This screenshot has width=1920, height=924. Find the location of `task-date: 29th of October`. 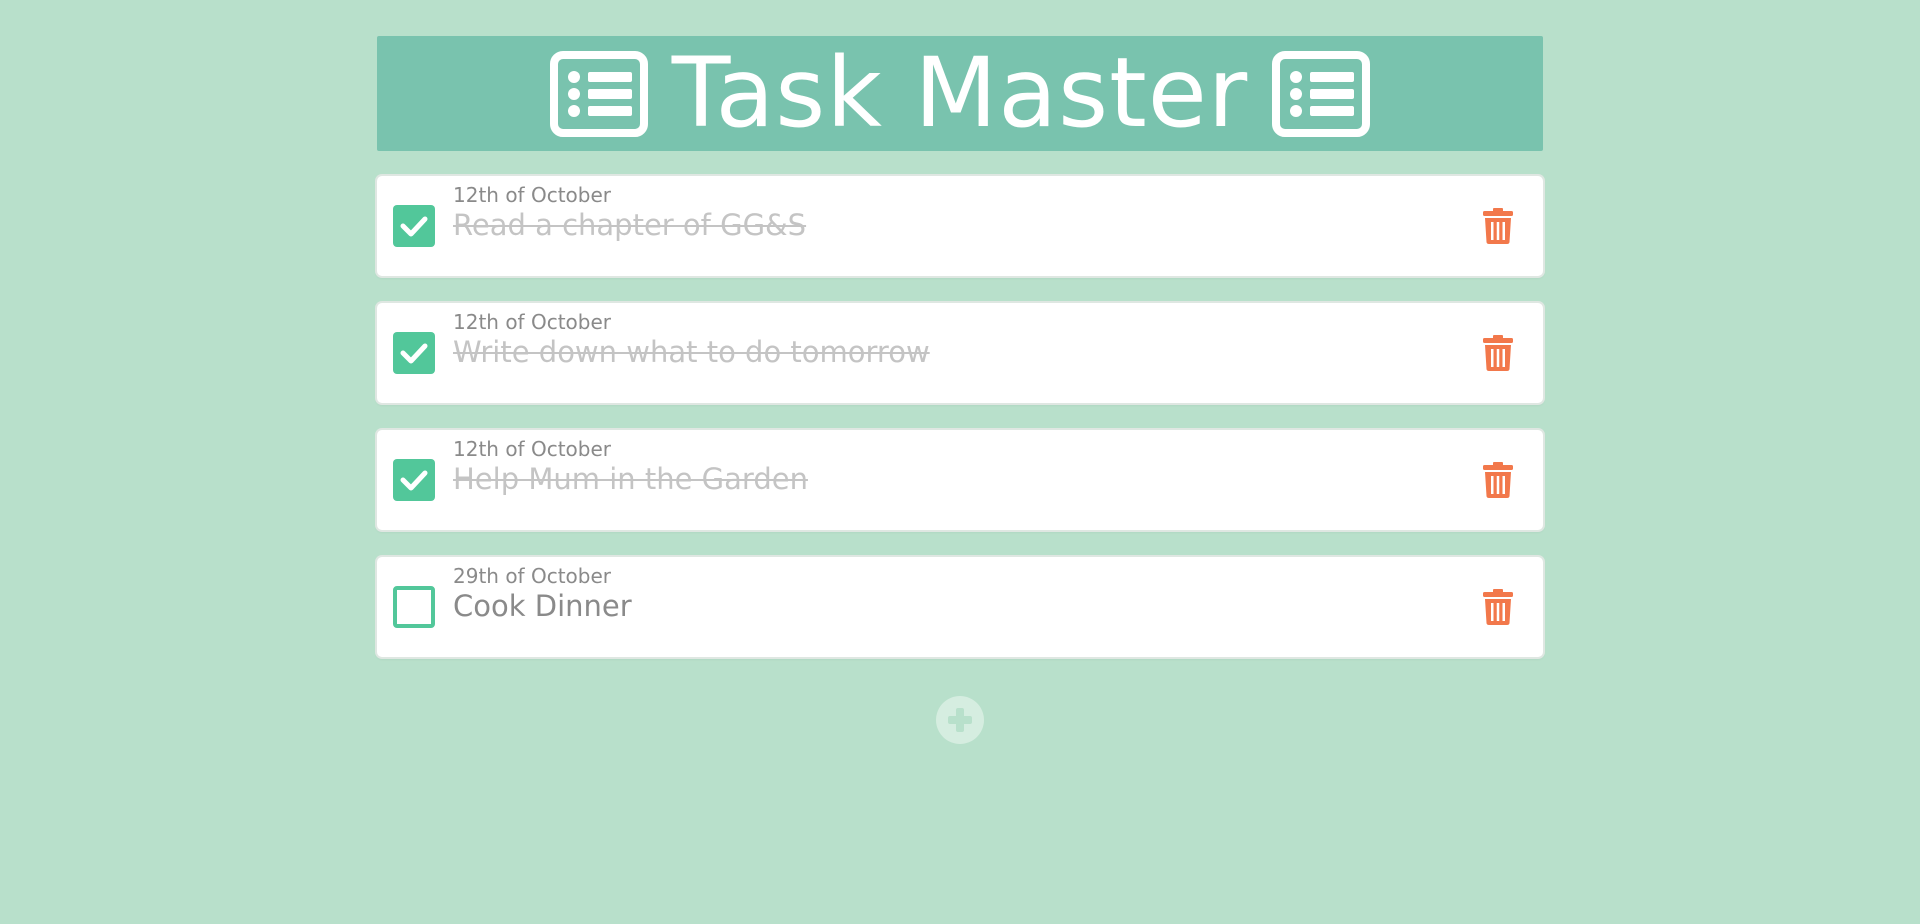

task-date: 29th of October is located at coordinates (532, 576).